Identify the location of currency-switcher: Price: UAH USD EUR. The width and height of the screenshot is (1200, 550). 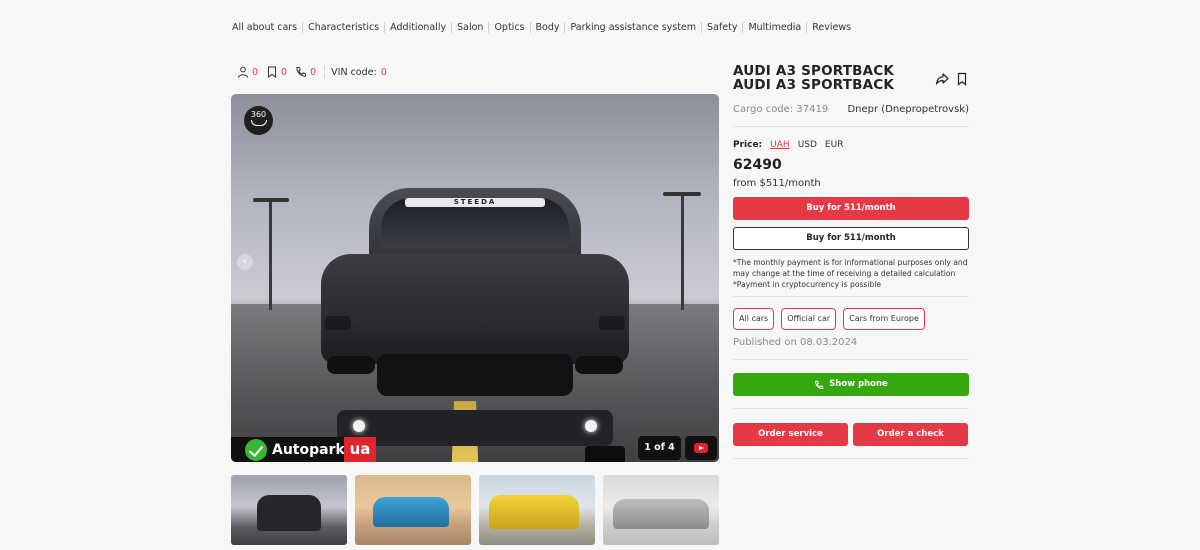
(851, 145).